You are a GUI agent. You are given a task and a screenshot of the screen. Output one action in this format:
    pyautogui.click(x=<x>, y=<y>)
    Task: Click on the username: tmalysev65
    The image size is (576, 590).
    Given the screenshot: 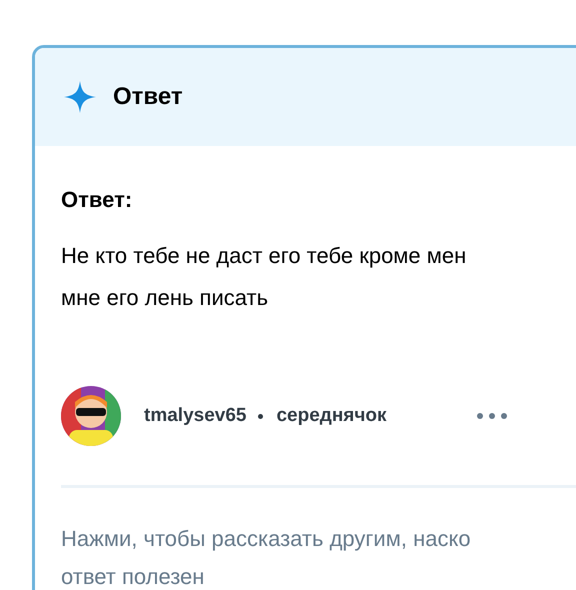 What is the action you would take?
    pyautogui.click(x=195, y=416)
    